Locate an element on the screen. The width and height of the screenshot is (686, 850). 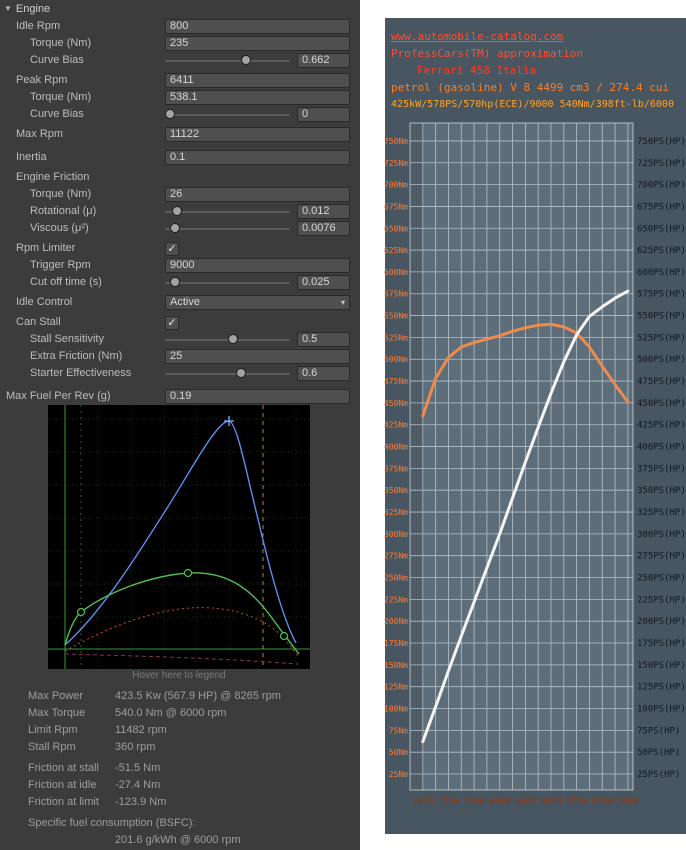
engine-curves-graph is located at coordinates (179, 537).